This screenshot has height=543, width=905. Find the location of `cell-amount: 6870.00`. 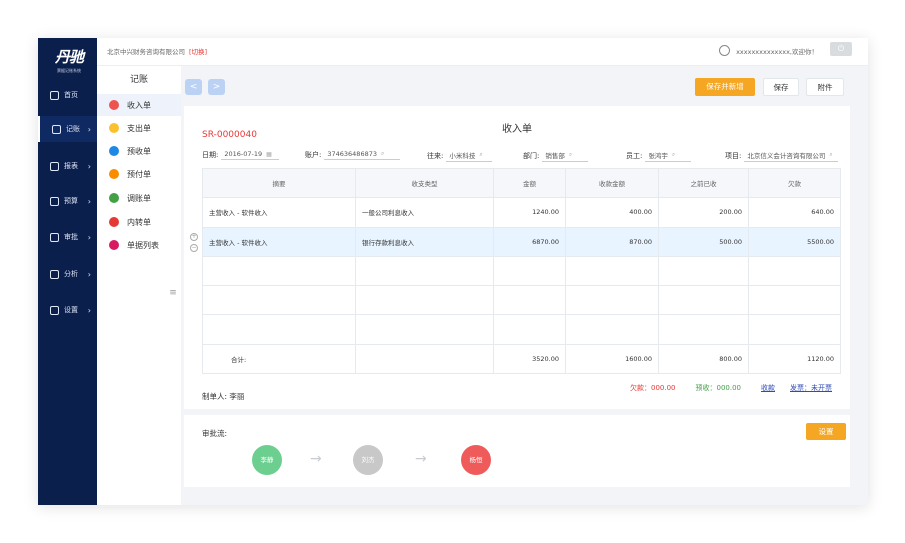

cell-amount: 6870.00 is located at coordinates (529, 241).